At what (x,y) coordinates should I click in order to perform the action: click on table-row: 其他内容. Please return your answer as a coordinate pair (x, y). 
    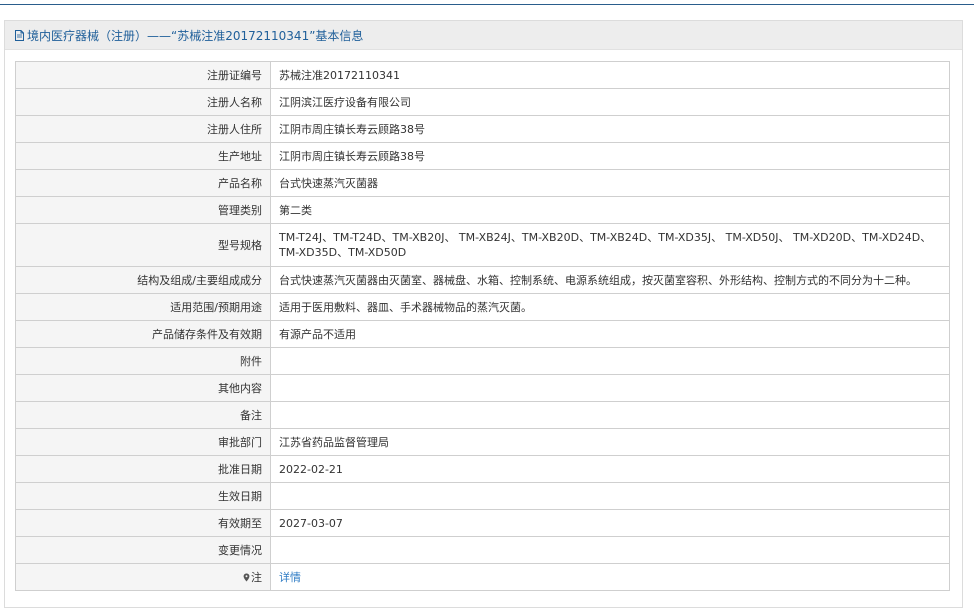
    Looking at the image, I should click on (482, 388).